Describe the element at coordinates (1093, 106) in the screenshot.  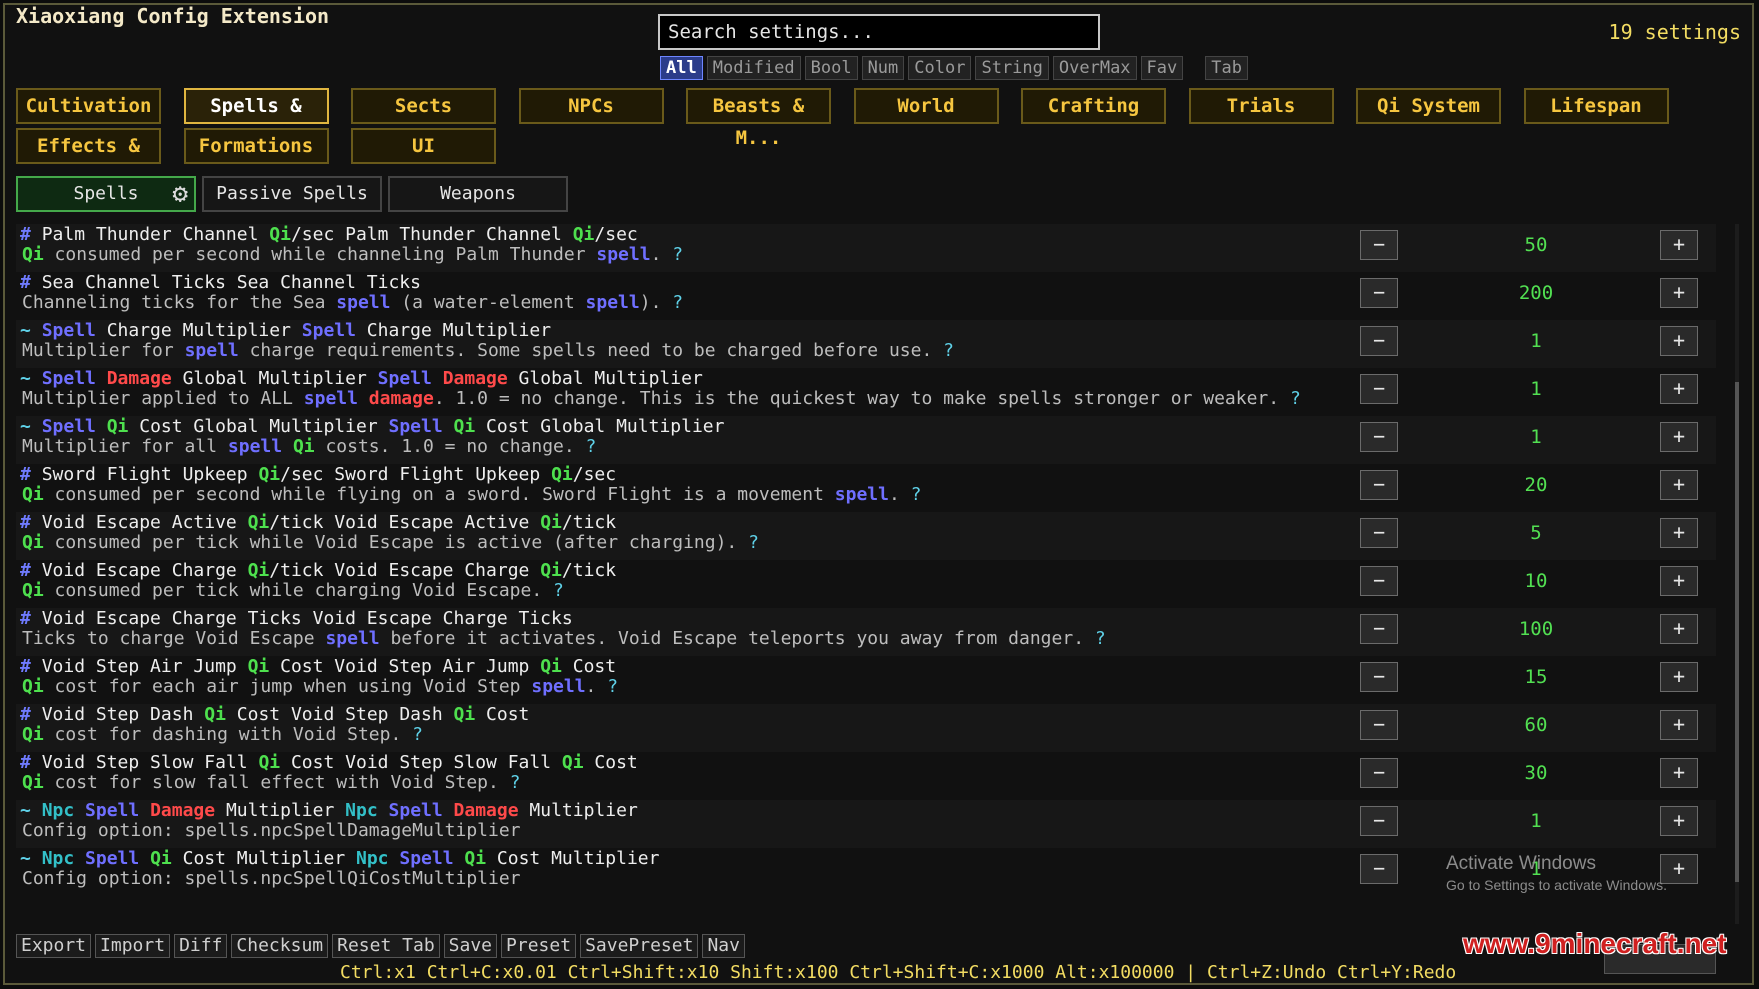
I see `category-tab-crafting: Crafting` at that location.